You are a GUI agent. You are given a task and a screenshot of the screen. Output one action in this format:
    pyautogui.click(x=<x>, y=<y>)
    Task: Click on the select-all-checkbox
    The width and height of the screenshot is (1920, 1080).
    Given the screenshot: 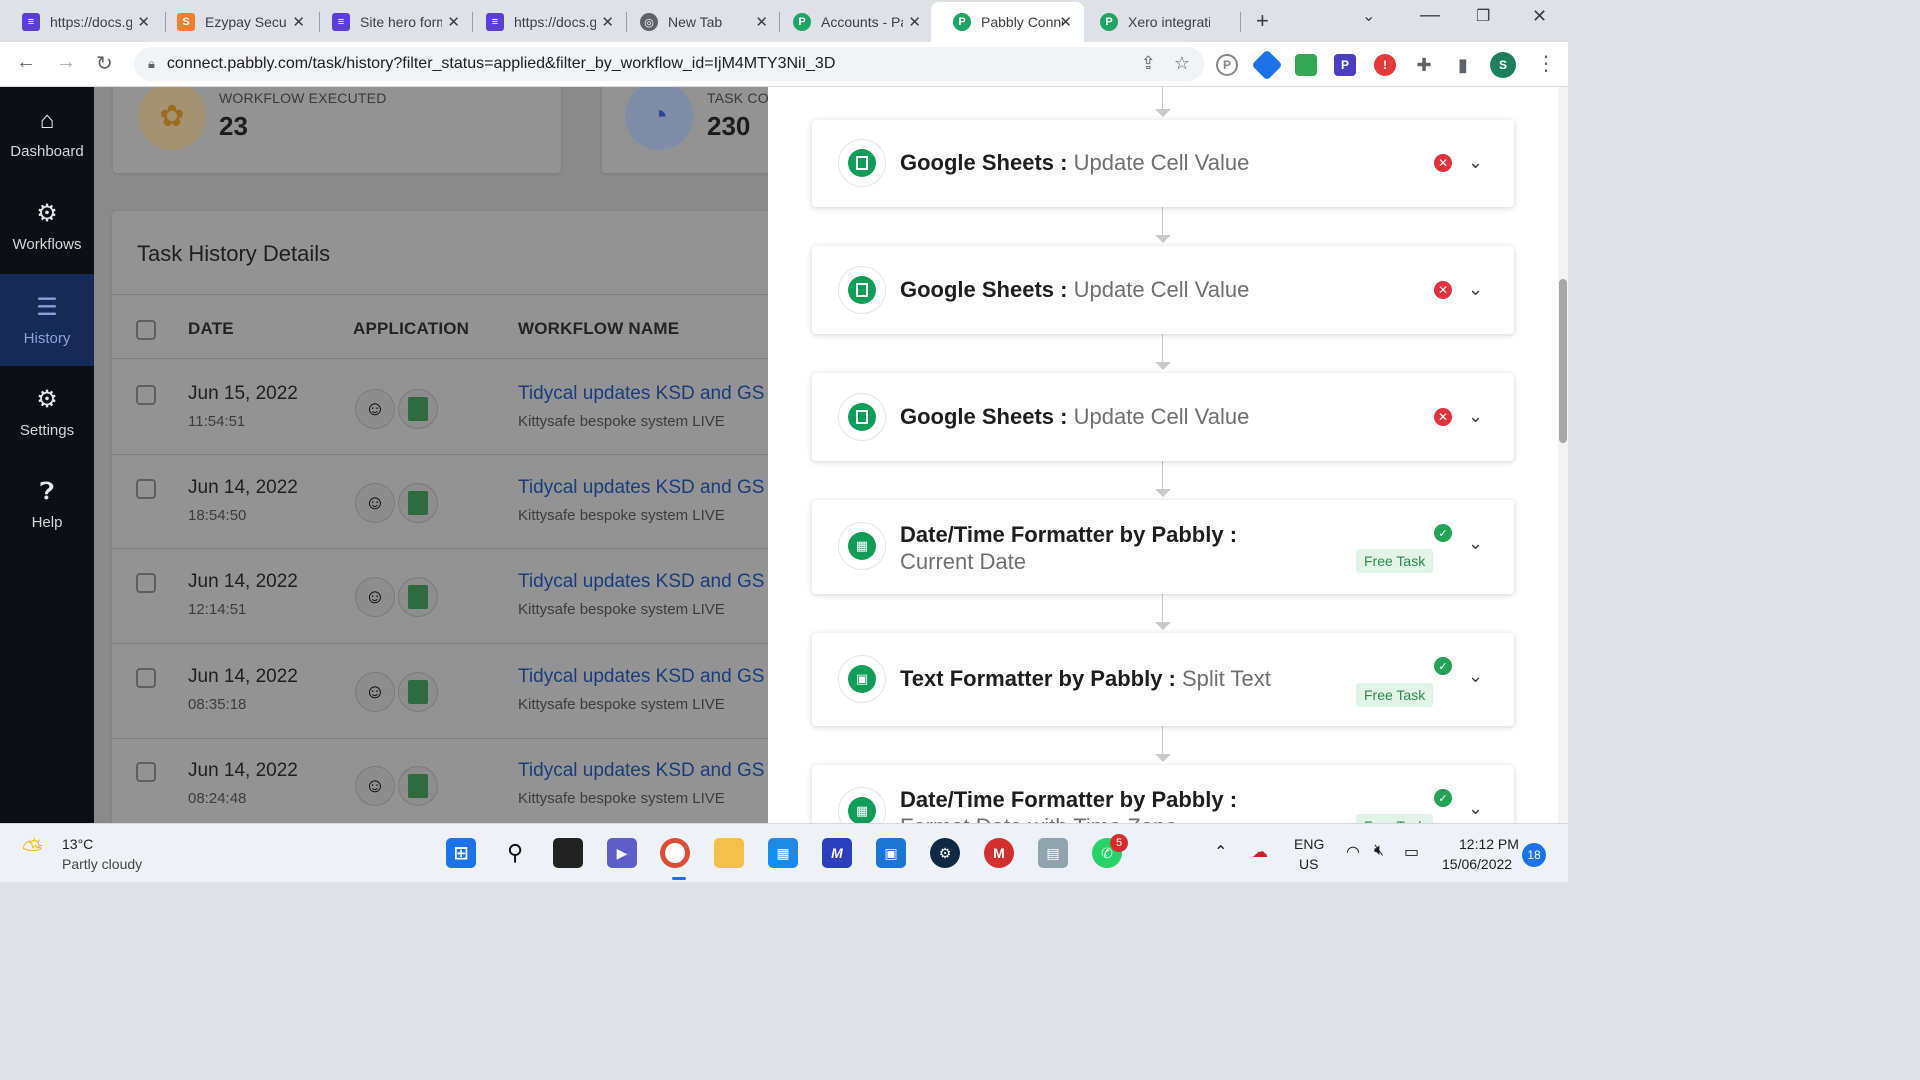 What is the action you would take?
    pyautogui.click(x=146, y=330)
    